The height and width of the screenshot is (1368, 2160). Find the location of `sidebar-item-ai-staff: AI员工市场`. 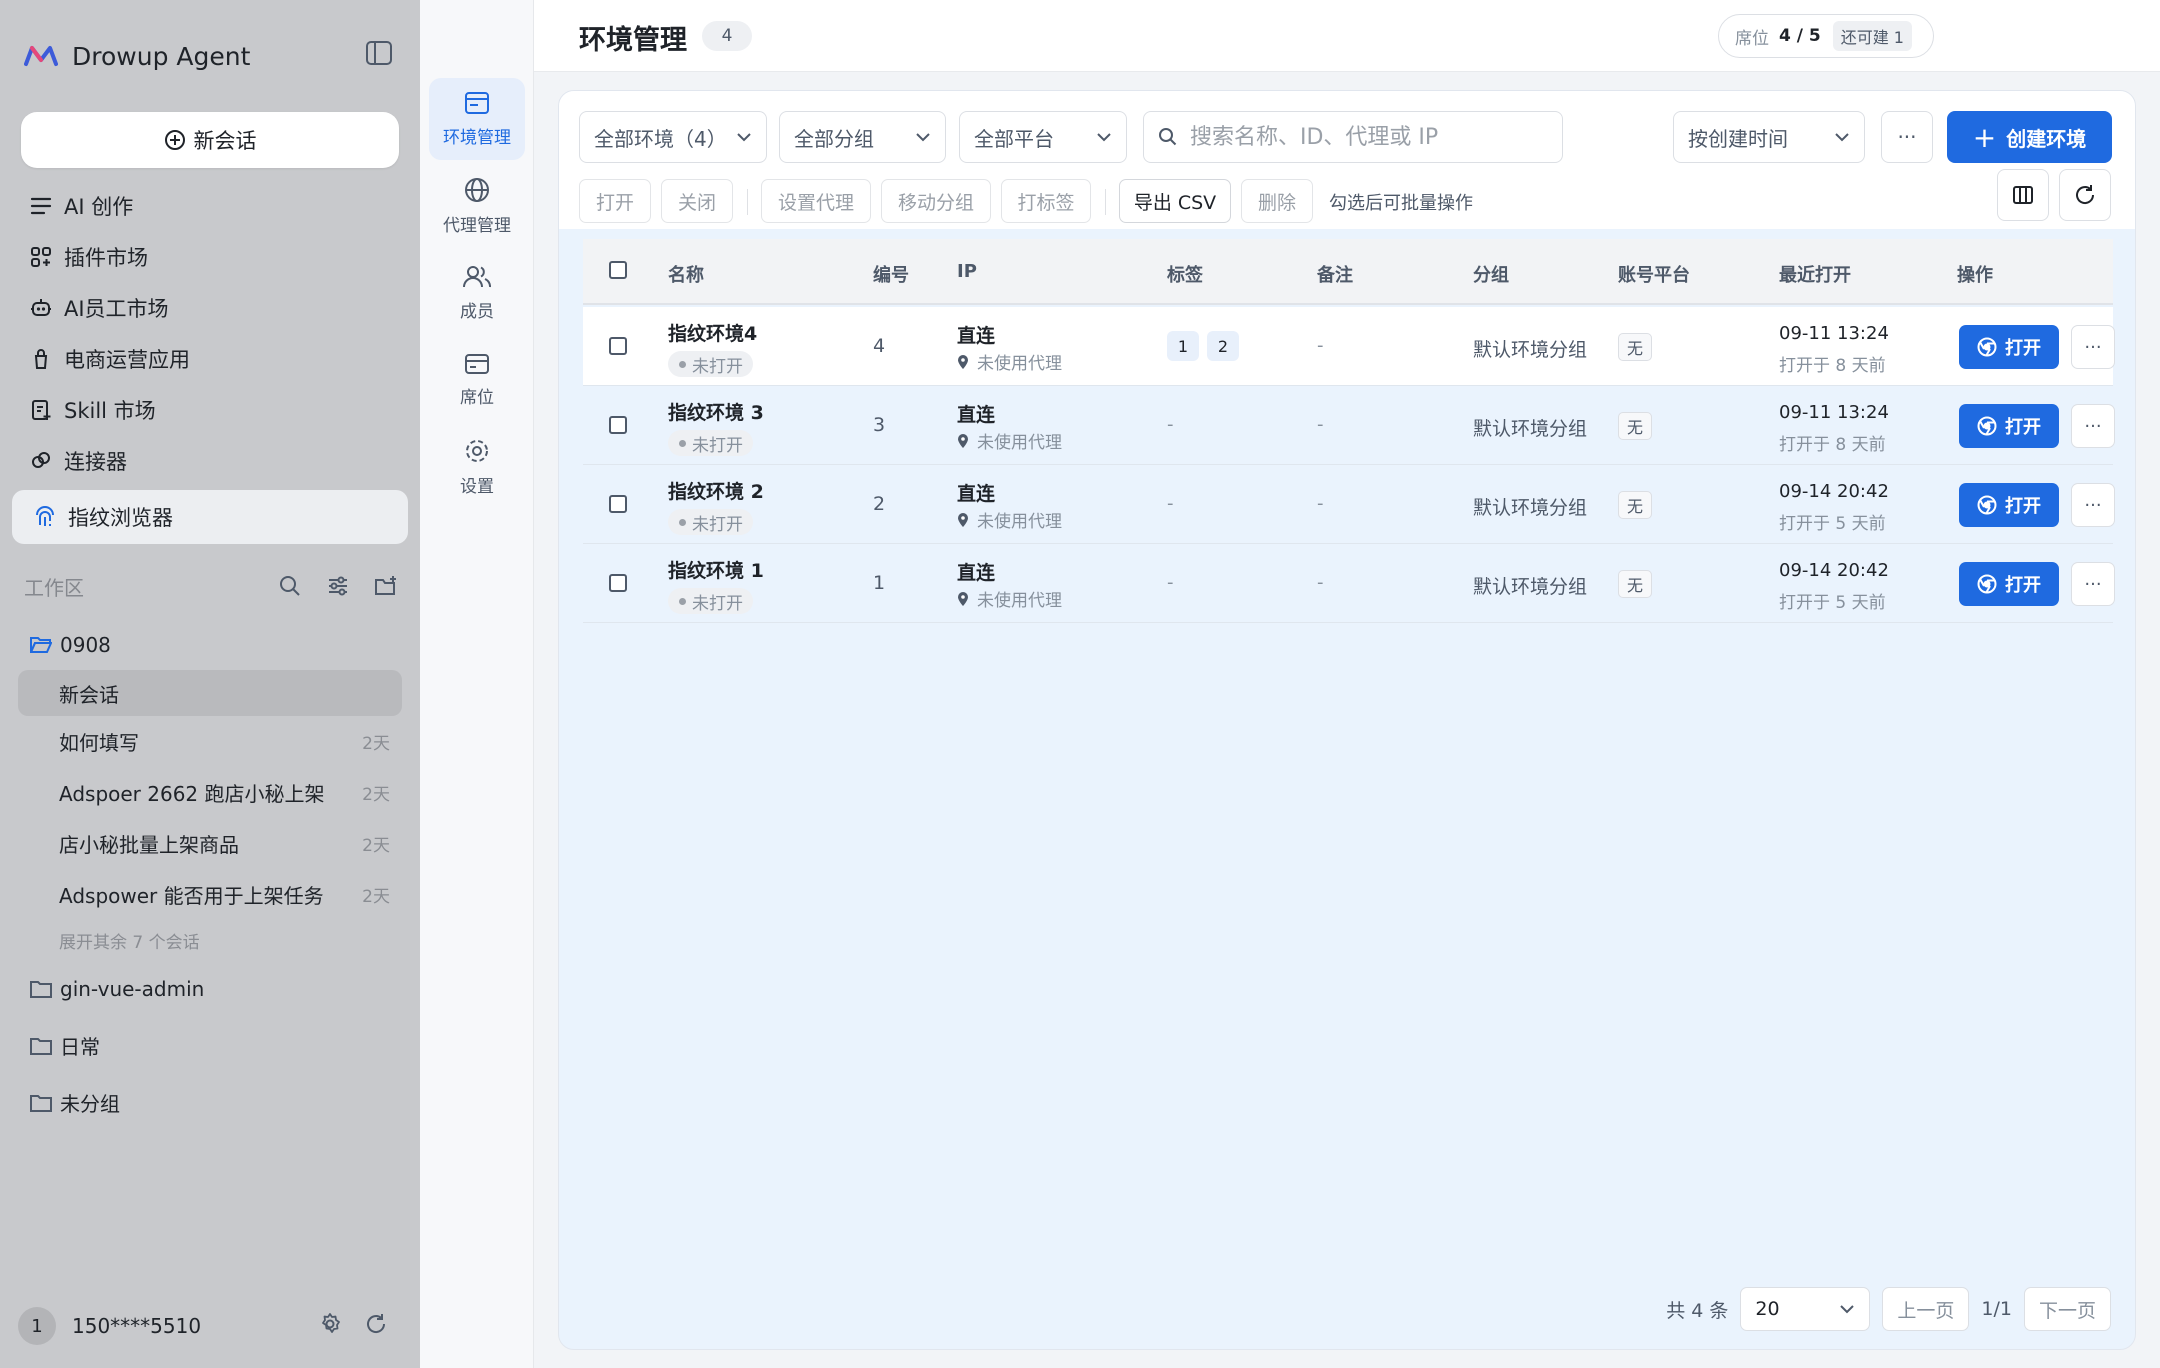

sidebar-item-ai-staff: AI员工市场 is located at coordinates (210, 307).